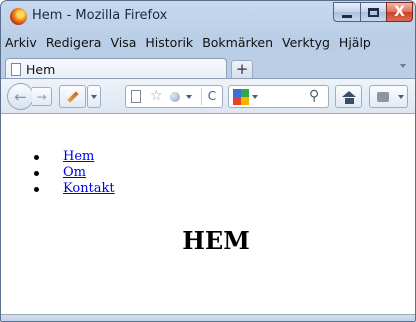  I want to click on minimize-icon, so click(347, 16).